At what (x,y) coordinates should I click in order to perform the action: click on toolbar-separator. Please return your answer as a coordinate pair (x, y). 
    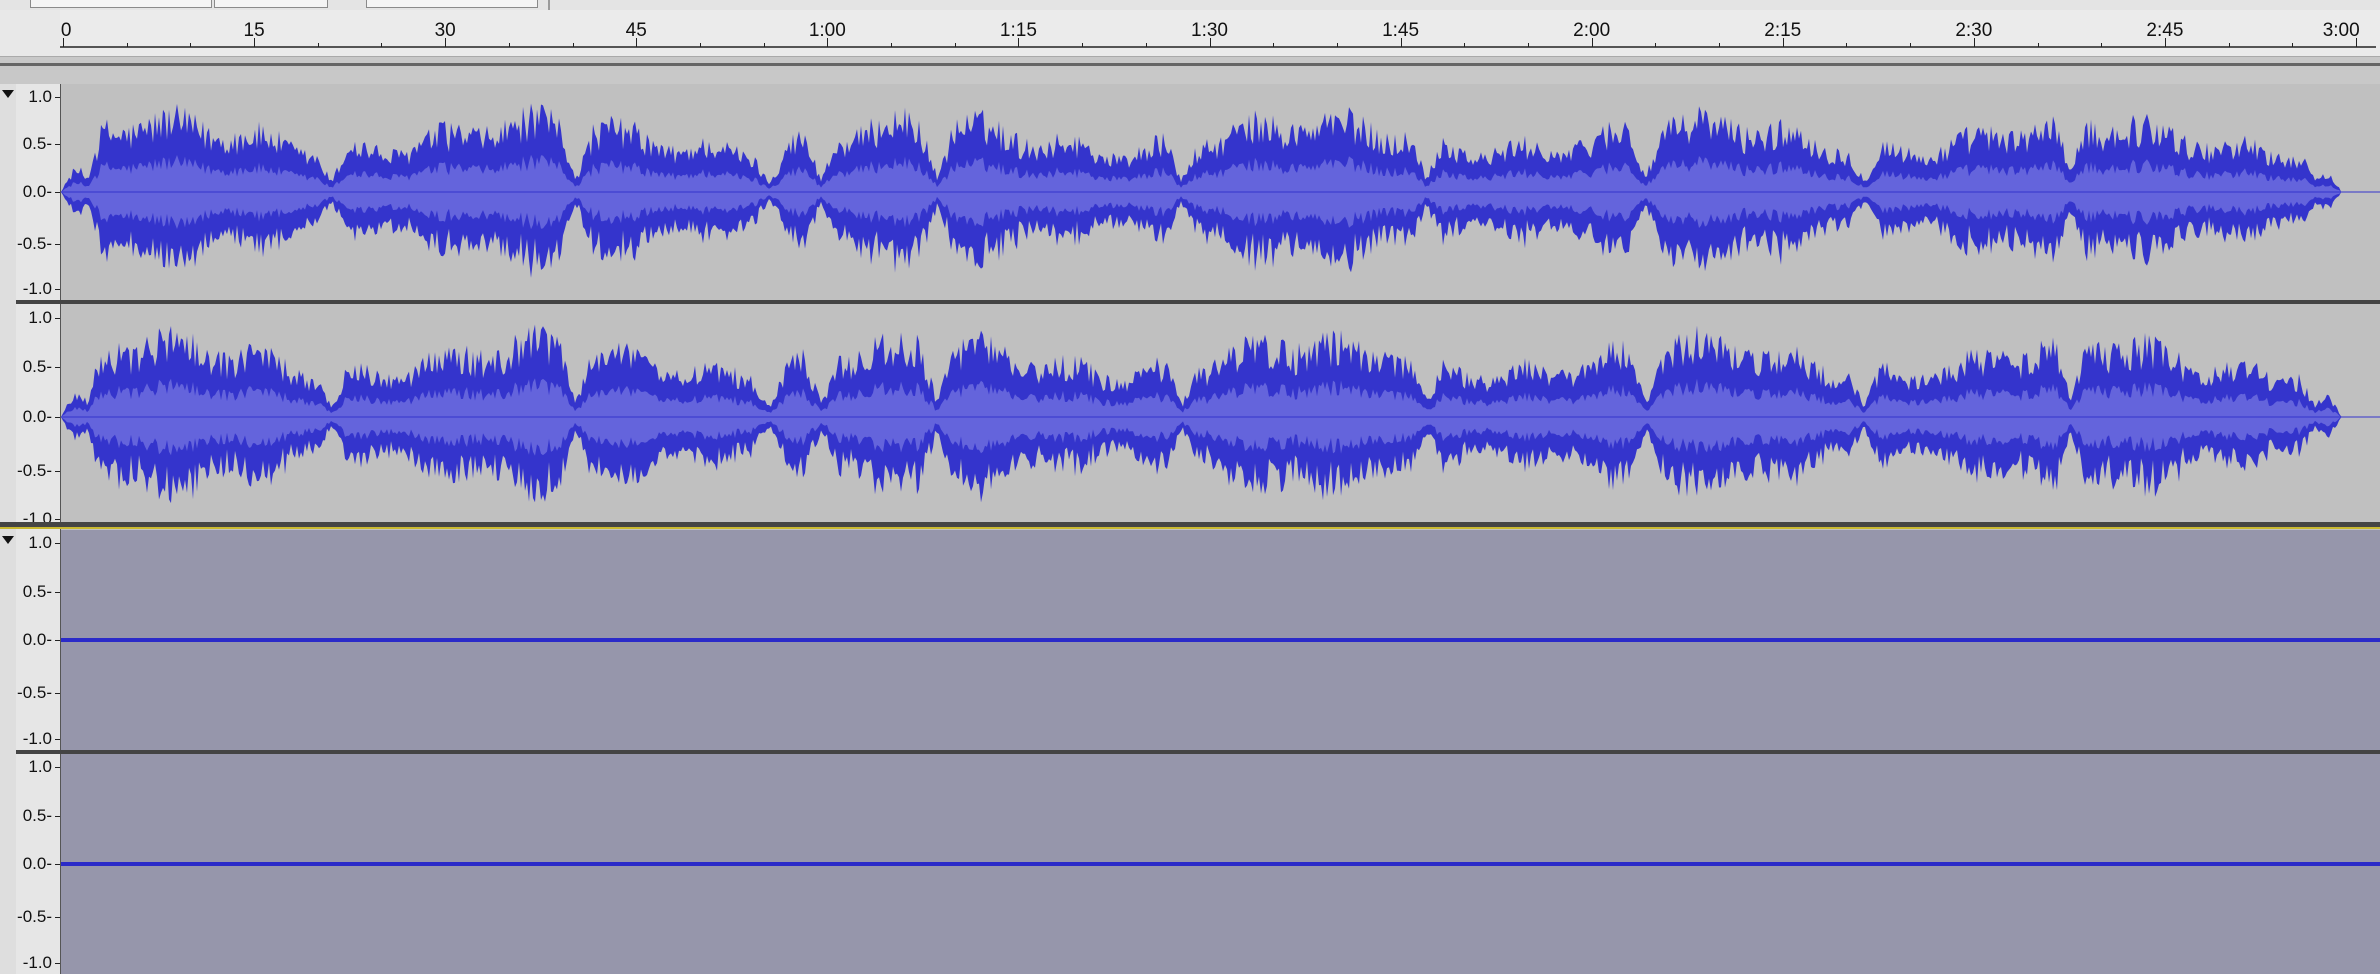
    Looking at the image, I should click on (549, 5).